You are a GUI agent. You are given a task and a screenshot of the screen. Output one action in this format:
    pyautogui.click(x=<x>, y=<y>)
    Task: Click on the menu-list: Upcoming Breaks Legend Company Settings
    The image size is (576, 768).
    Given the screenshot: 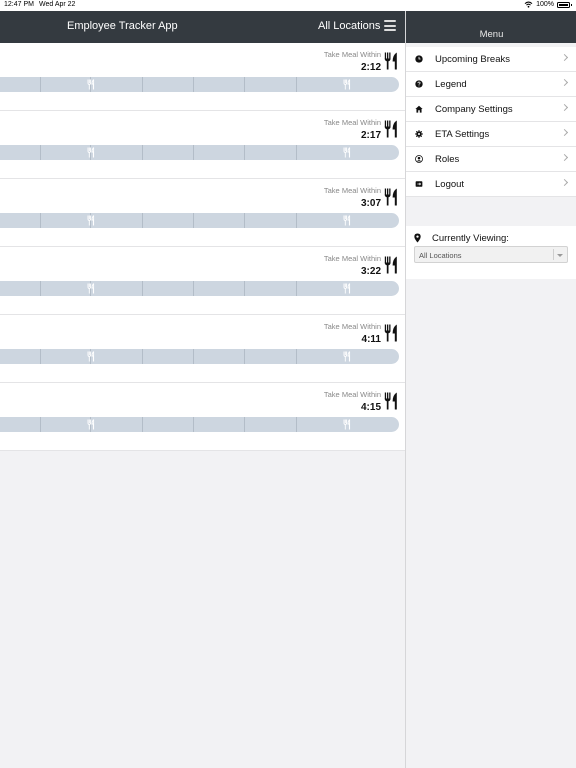 What is the action you would take?
    pyautogui.click(x=491, y=122)
    